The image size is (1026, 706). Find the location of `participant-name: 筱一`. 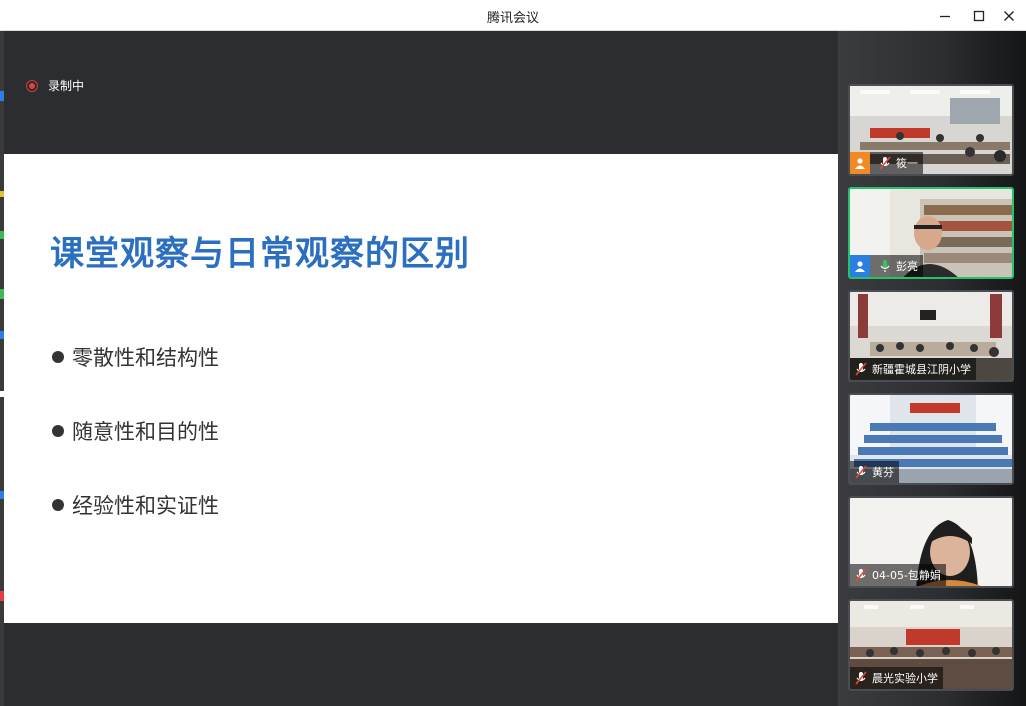

participant-name: 筱一 is located at coordinates (907, 163).